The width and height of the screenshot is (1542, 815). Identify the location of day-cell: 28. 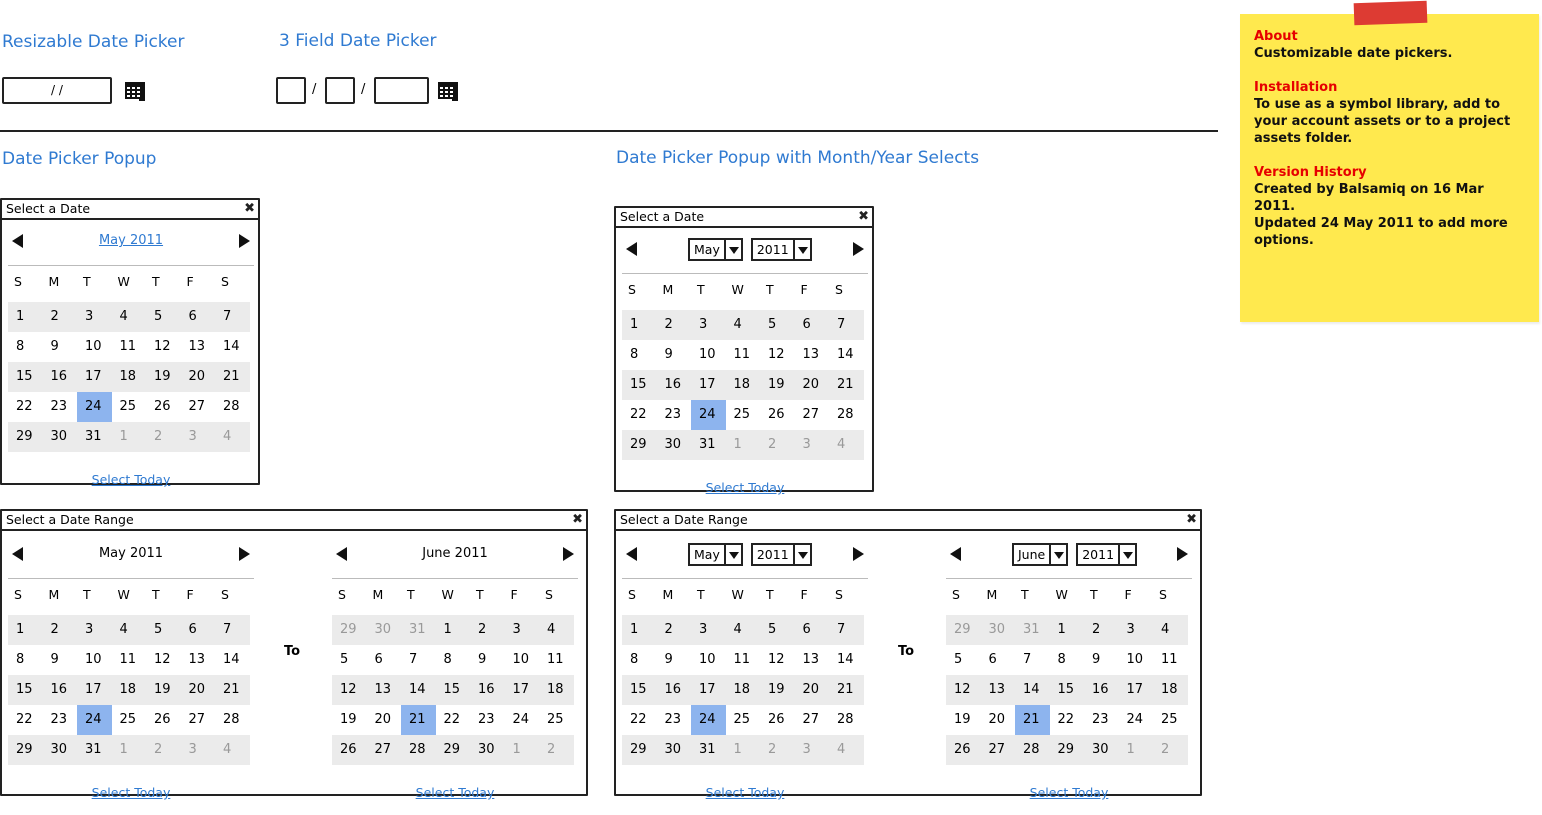
(232, 407).